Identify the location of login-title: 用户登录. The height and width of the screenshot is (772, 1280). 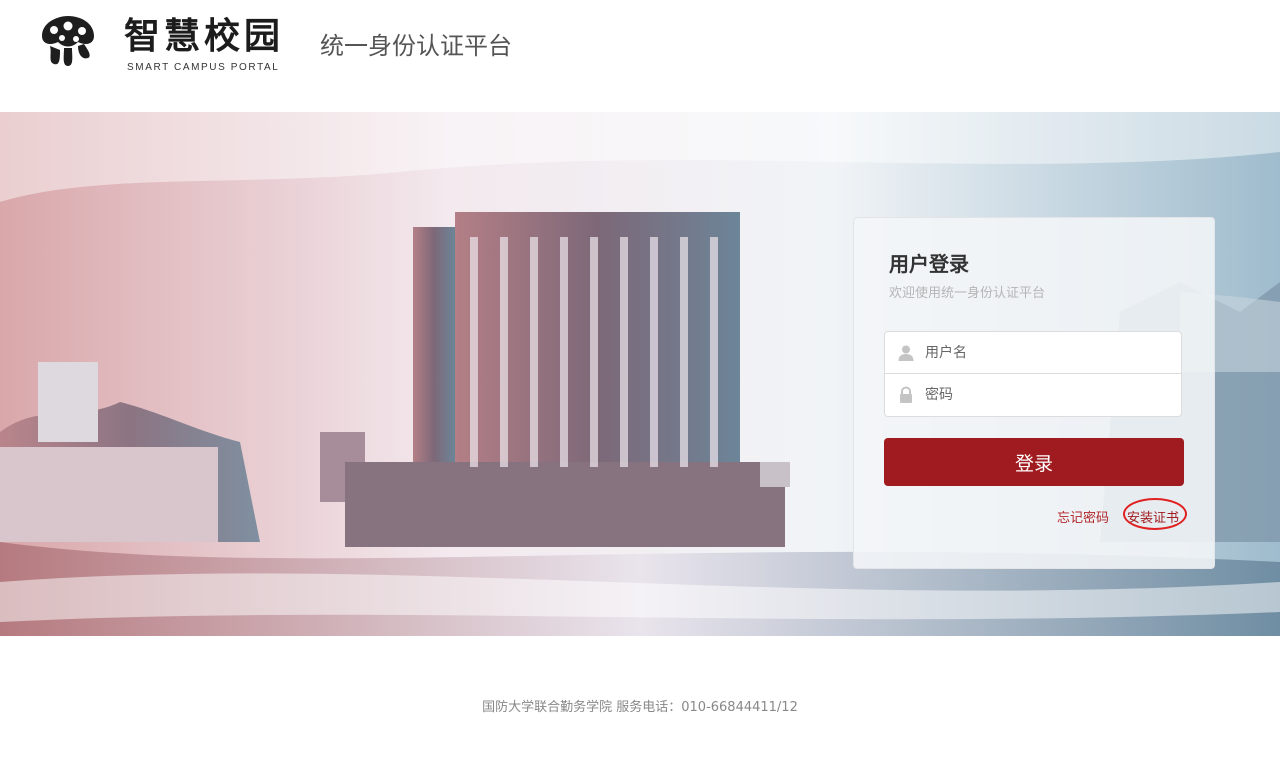
(929, 264).